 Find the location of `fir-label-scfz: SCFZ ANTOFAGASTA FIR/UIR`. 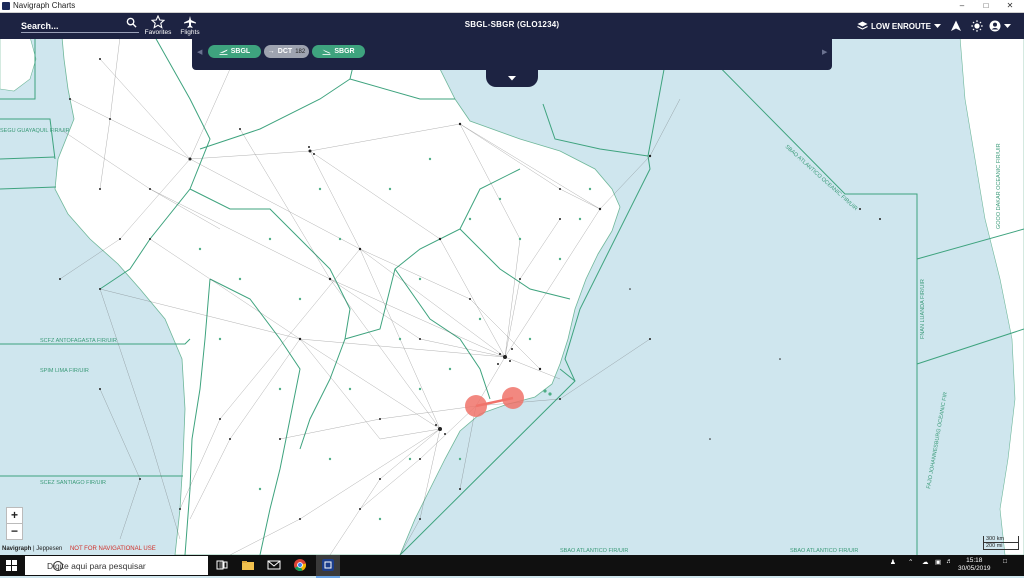

fir-label-scfz: SCFZ ANTOFAGASTA FIR/UIR is located at coordinates (78, 341).